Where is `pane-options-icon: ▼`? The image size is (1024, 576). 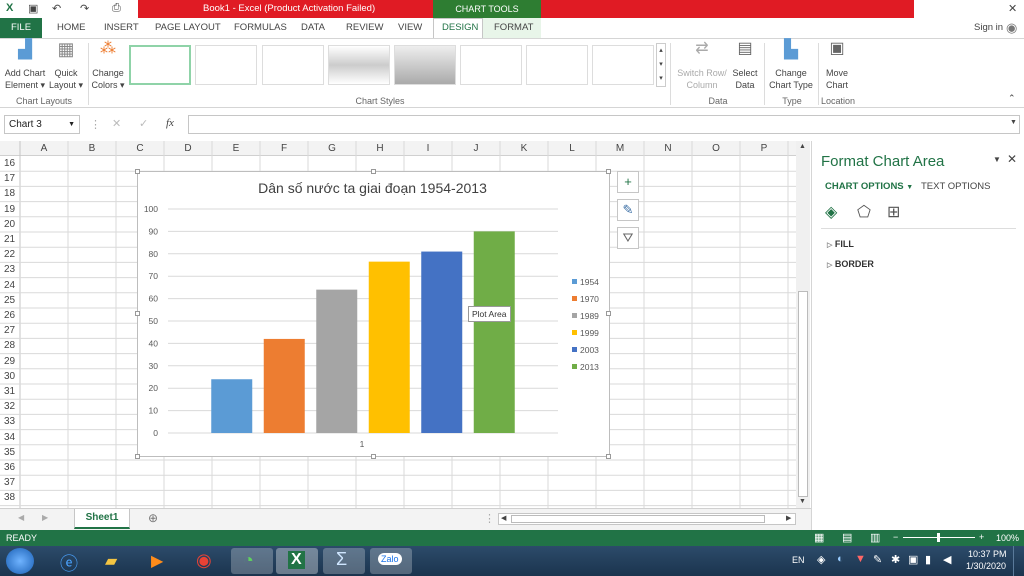
pane-options-icon: ▼ is located at coordinates (997, 159).